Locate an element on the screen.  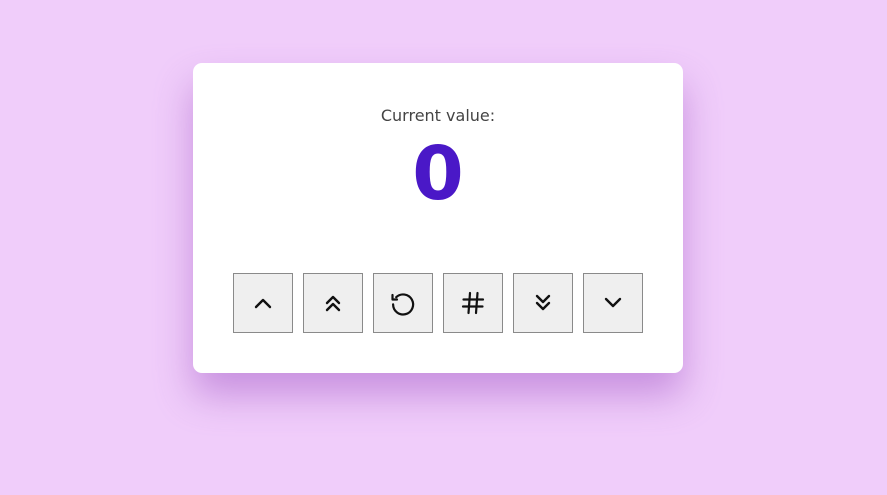
increment-button is located at coordinates (263, 303).